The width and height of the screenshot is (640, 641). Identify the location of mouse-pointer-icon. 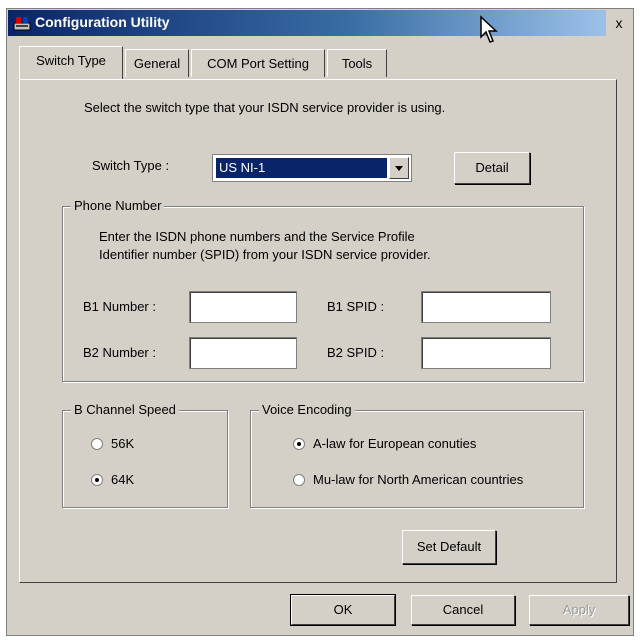
(489, 29).